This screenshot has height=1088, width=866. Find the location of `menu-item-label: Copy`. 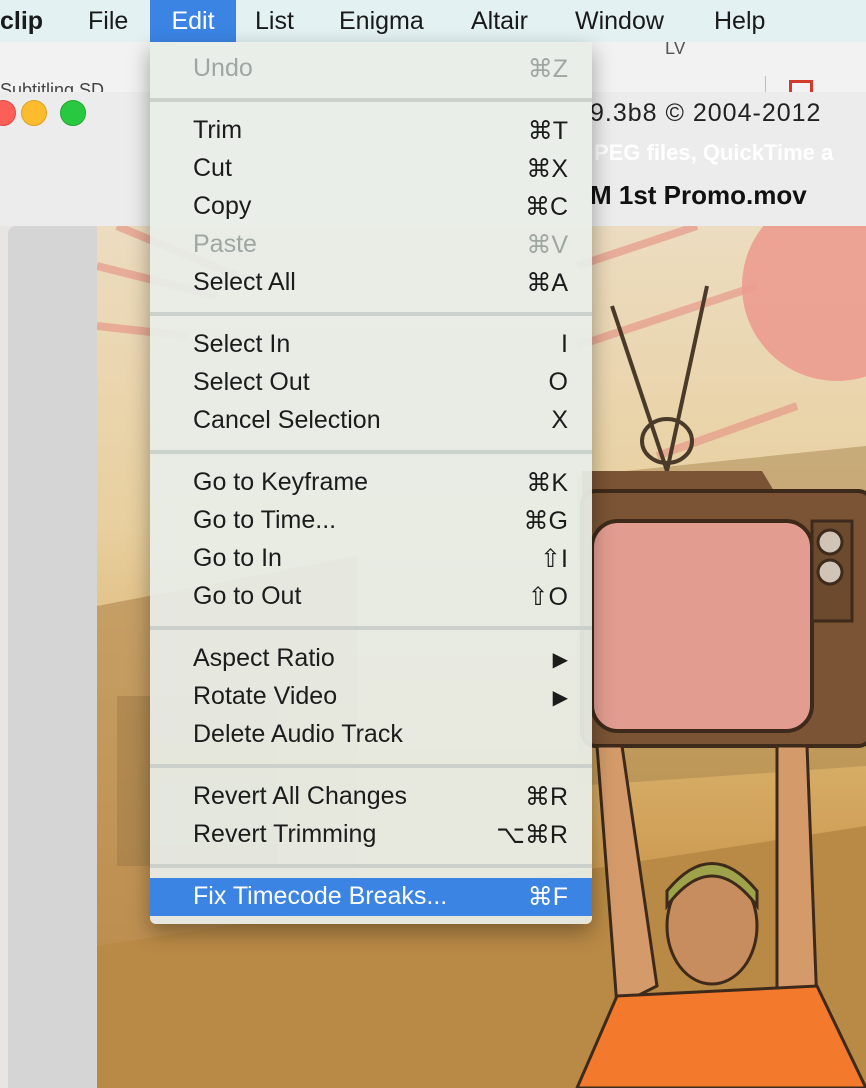

menu-item-label: Copy is located at coordinates (222, 206).